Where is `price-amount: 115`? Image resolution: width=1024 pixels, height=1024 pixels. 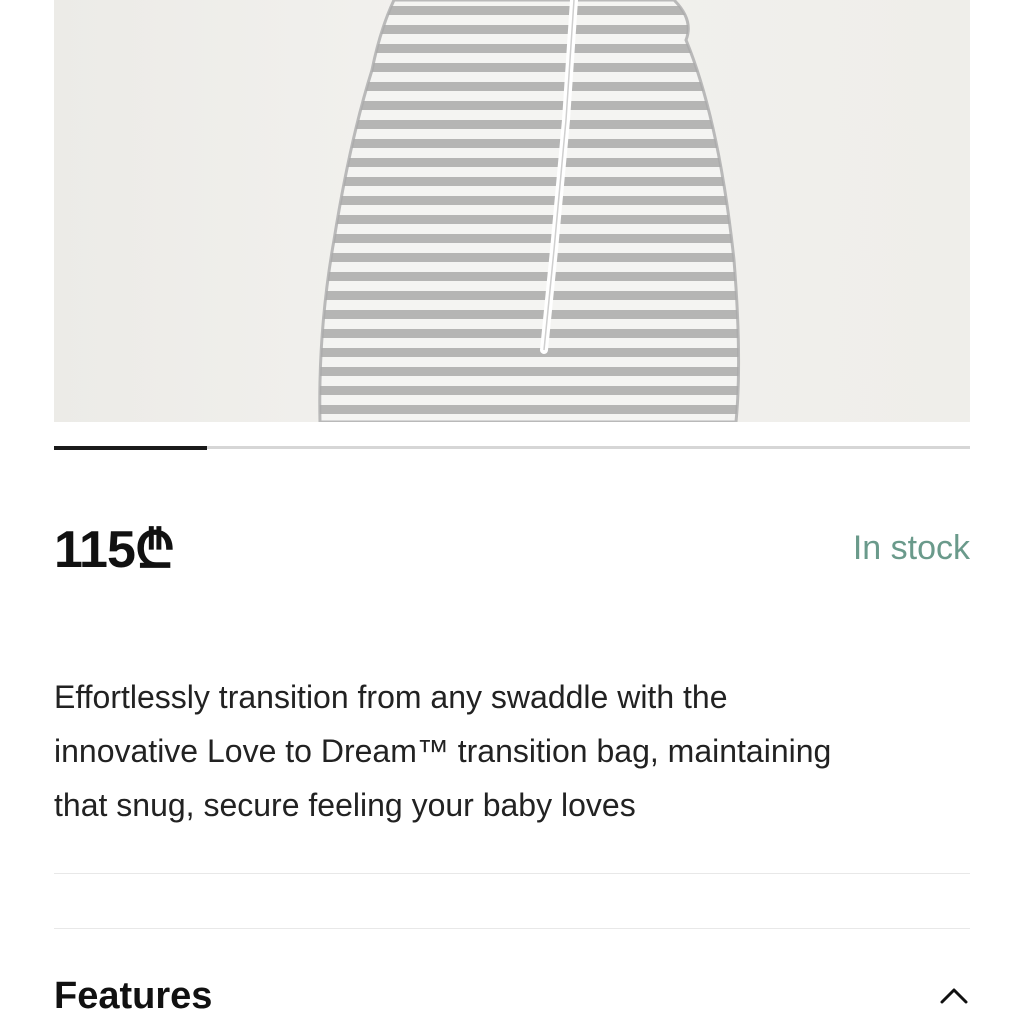
price-amount: 115 is located at coordinates (95, 550).